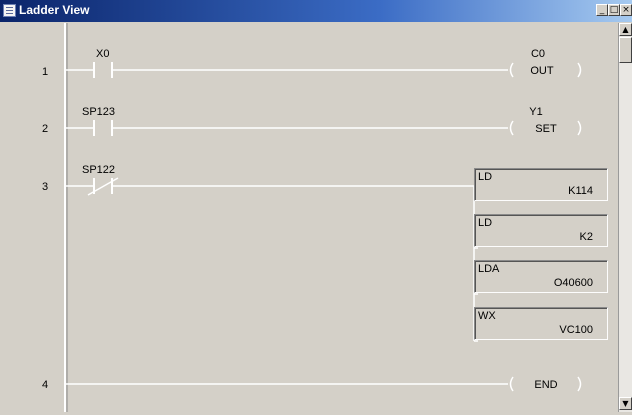  What do you see at coordinates (98, 170) in the screenshot?
I see `contact-label: SP122` at bounding box center [98, 170].